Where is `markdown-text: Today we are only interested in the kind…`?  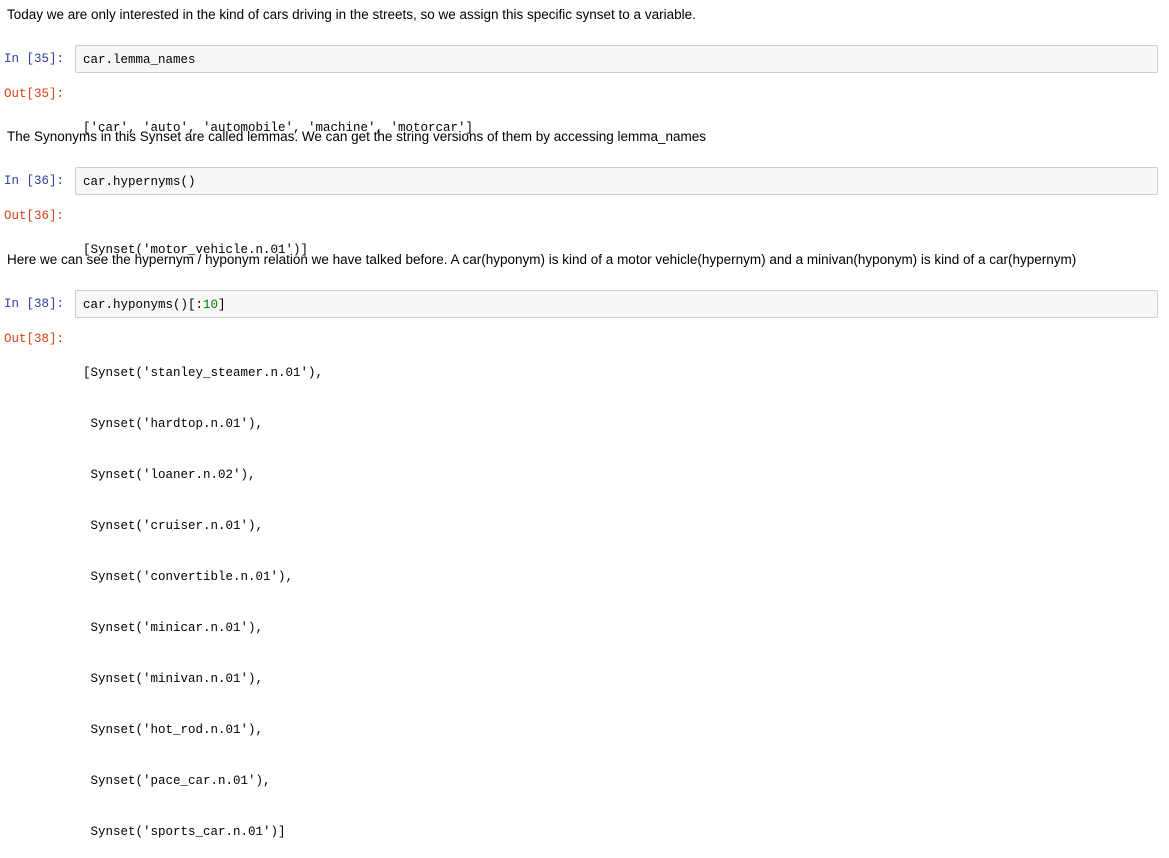
markdown-text: Today we are only interested in the kind… is located at coordinates (351, 14).